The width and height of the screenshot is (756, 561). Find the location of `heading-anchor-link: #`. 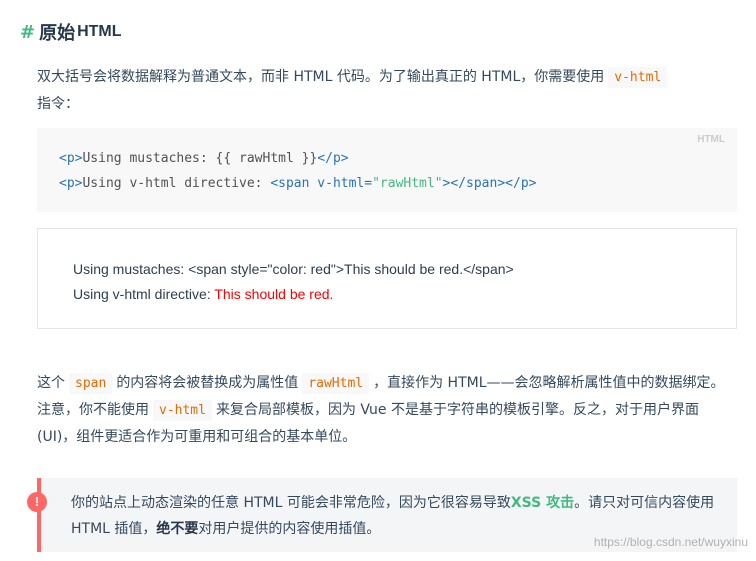

heading-anchor-link: # is located at coordinates (27, 32).